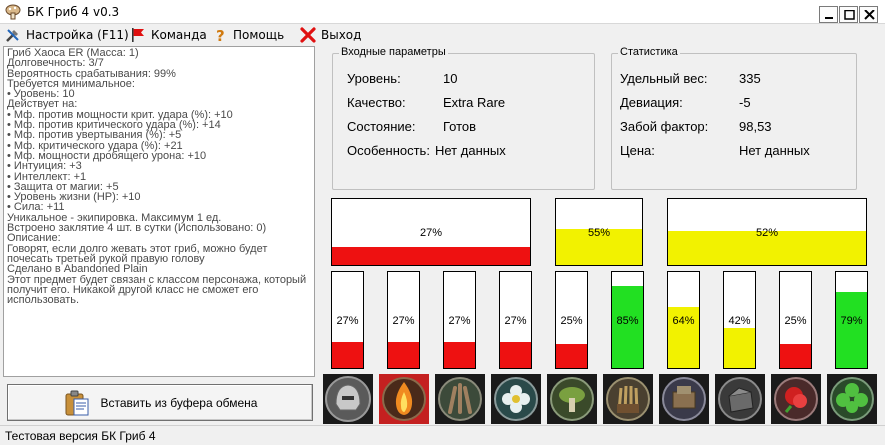 The height and width of the screenshot is (445, 885). I want to click on big-bar: 55%, so click(599, 232).